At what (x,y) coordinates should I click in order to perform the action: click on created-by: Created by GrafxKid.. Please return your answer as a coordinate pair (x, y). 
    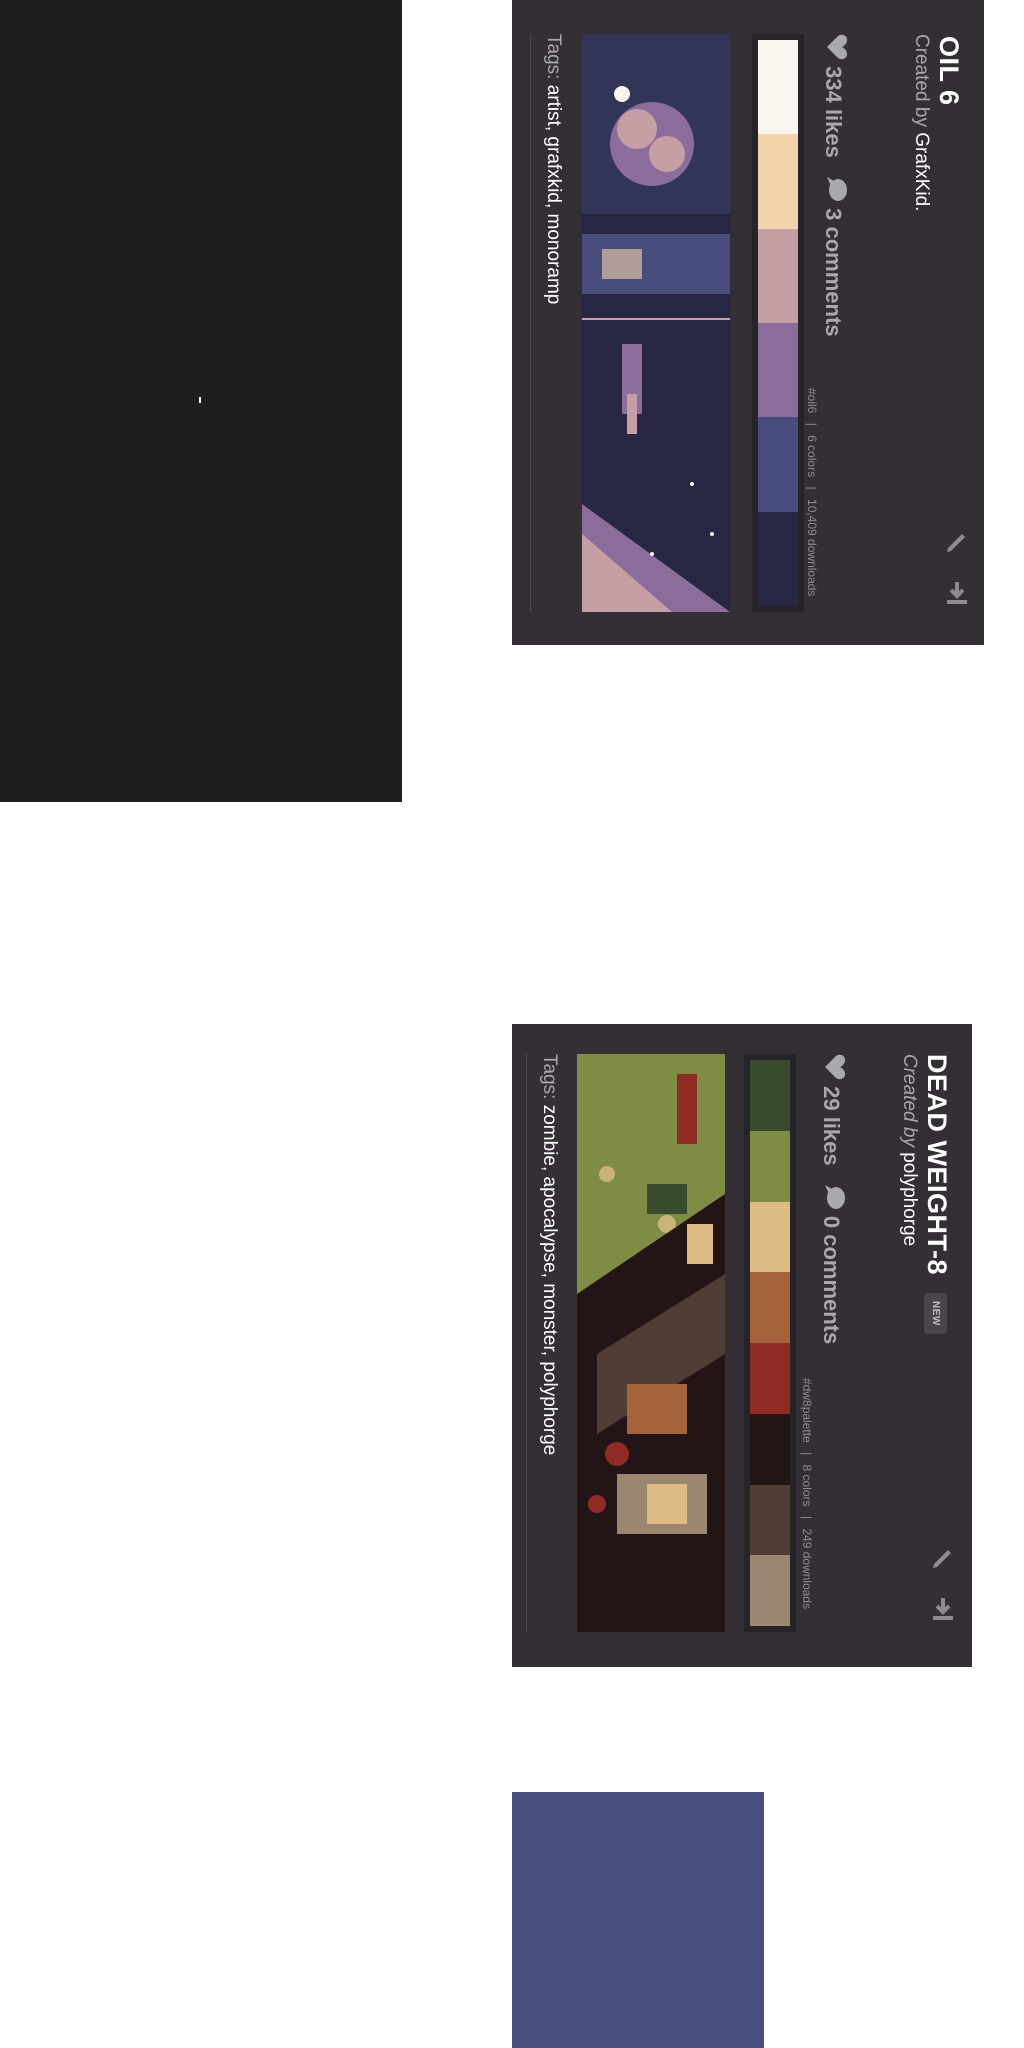
    Looking at the image, I should click on (921, 122).